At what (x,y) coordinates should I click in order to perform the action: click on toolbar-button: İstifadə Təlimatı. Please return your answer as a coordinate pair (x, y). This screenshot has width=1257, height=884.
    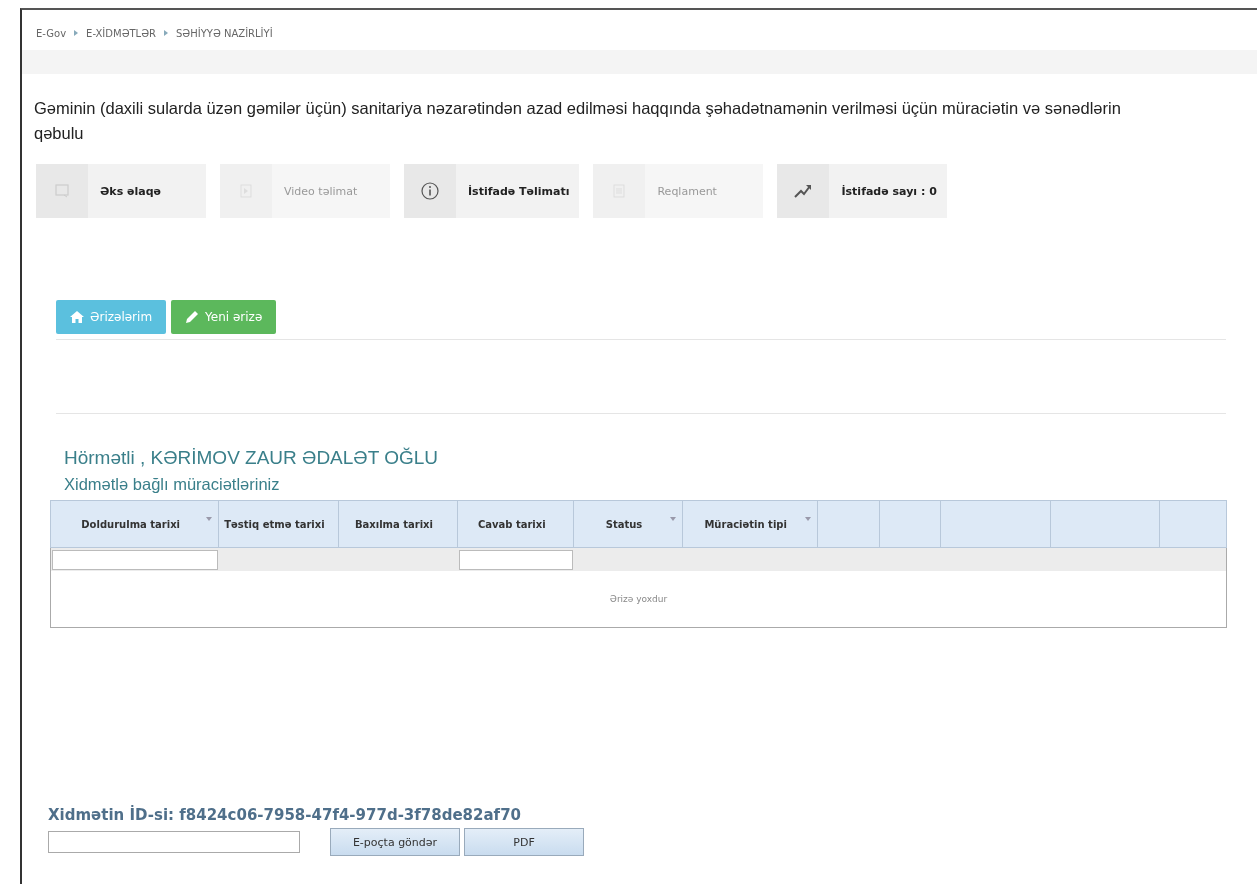
    Looking at the image, I should click on (492, 191).